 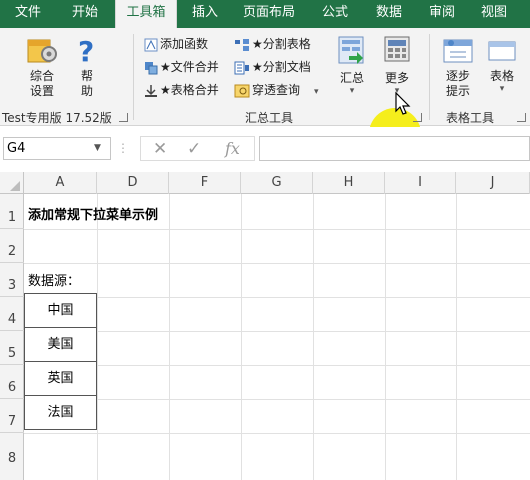 I want to click on confirm-icon: ✓, so click(x=194, y=149).